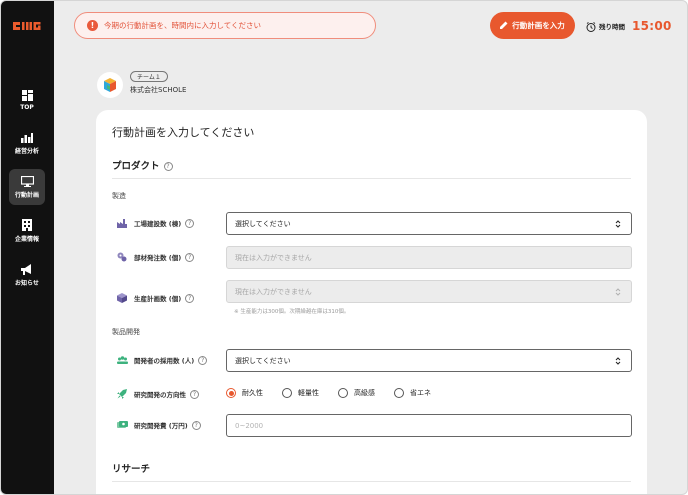  I want to click on developers-select: 選択してください, so click(429, 360).